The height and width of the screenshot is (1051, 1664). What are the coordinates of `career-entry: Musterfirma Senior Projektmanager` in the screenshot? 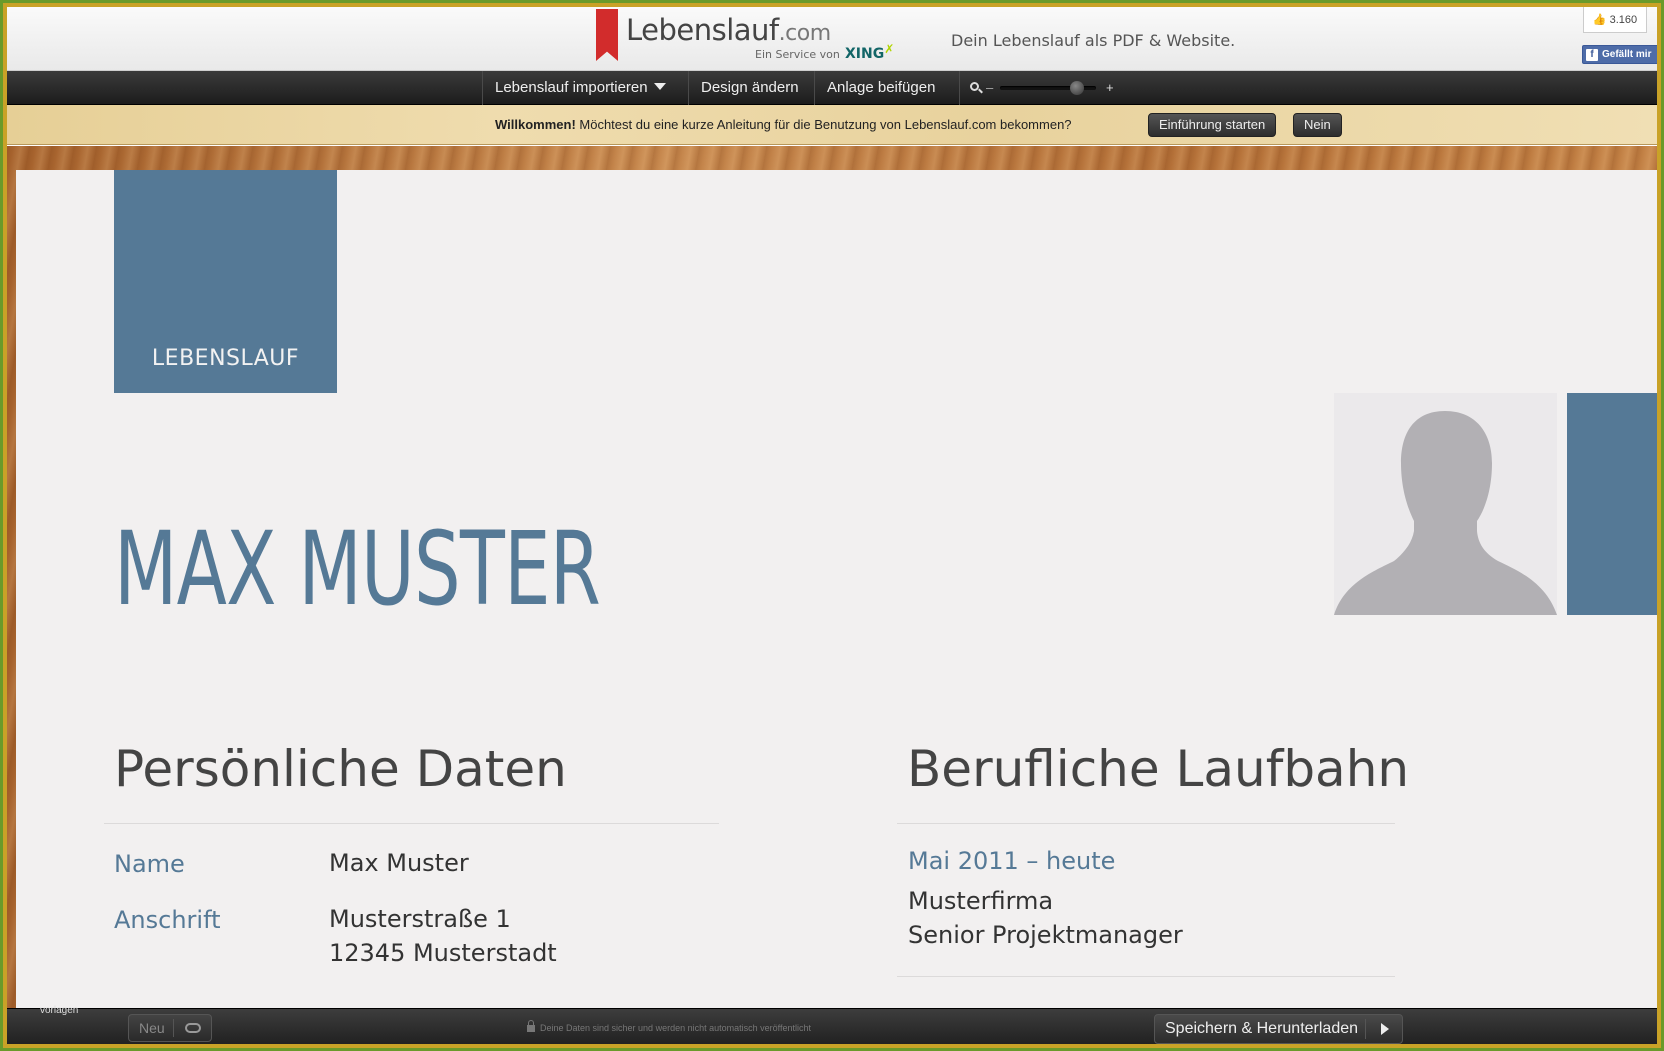 It's located at (1045, 918).